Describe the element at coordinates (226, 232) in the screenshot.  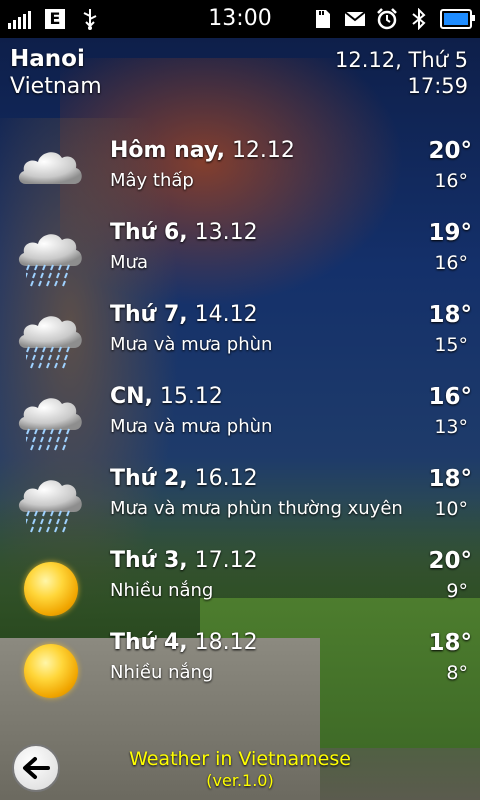
I see `forecast-date: 13.12` at that location.